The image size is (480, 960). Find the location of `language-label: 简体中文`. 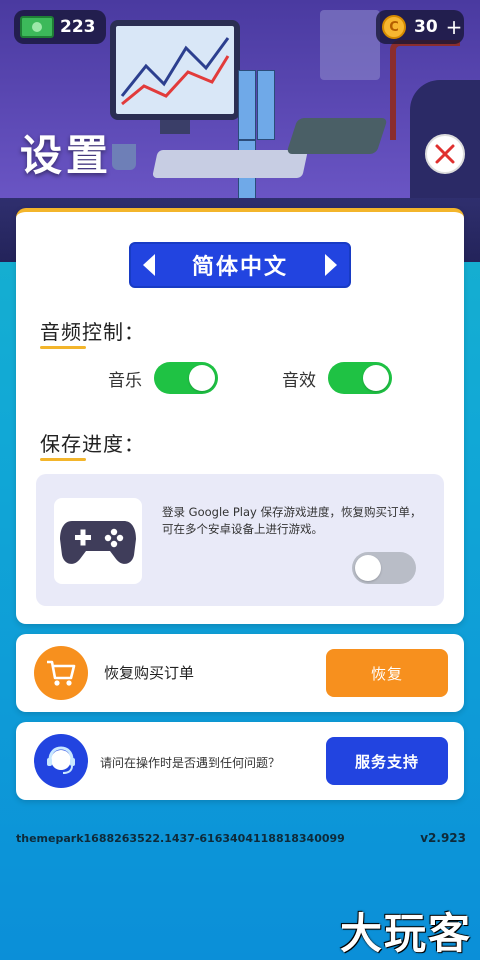

language-label: 简体中文 is located at coordinates (239, 267).